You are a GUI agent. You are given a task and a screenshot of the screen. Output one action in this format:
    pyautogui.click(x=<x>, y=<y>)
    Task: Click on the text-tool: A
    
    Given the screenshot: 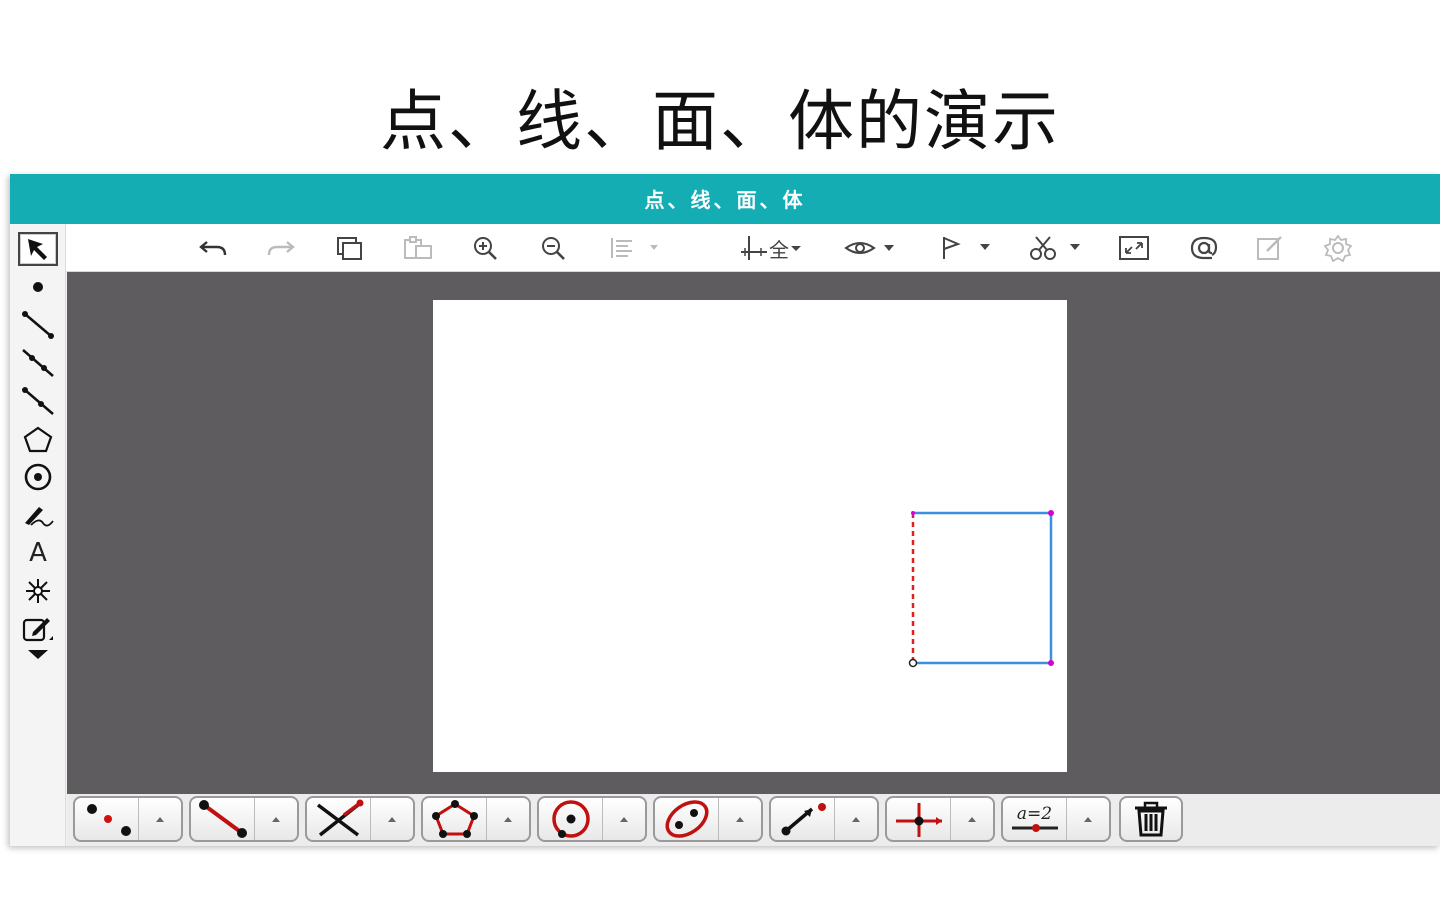 What is the action you would take?
    pyautogui.click(x=38, y=553)
    